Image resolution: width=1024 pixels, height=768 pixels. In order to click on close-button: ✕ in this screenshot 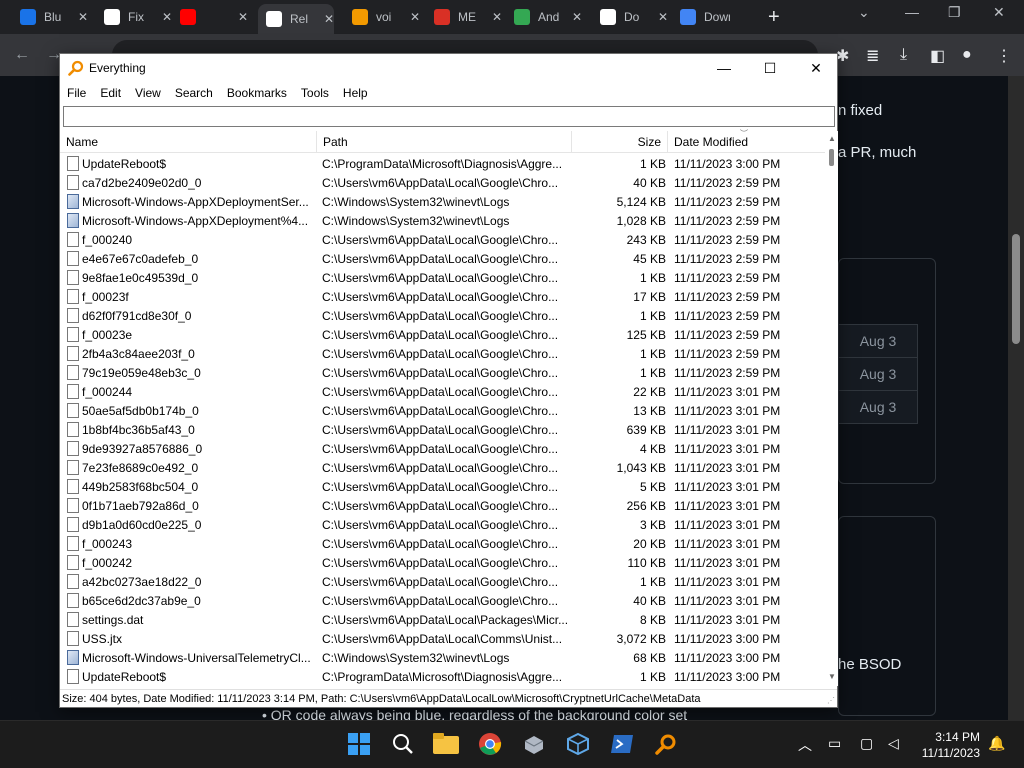, I will do `click(816, 68)`.